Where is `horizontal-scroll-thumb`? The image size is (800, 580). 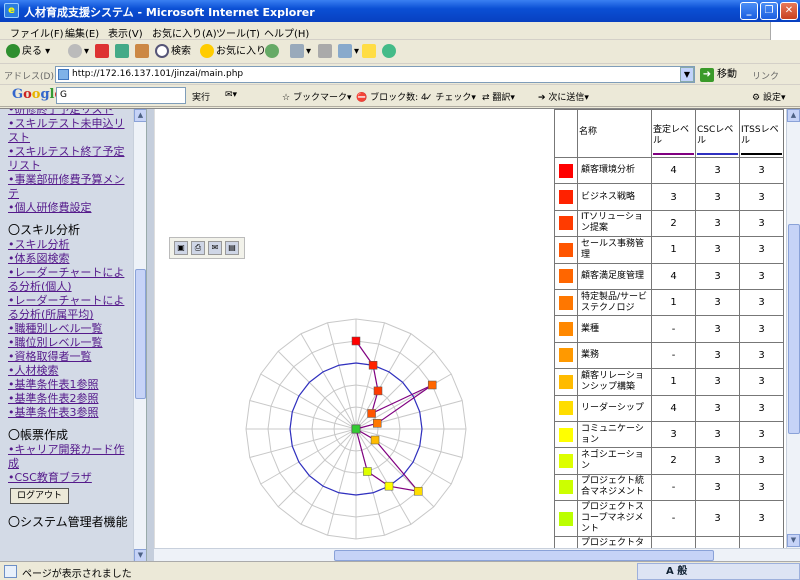
horizontal-scroll-thumb is located at coordinates (524, 555).